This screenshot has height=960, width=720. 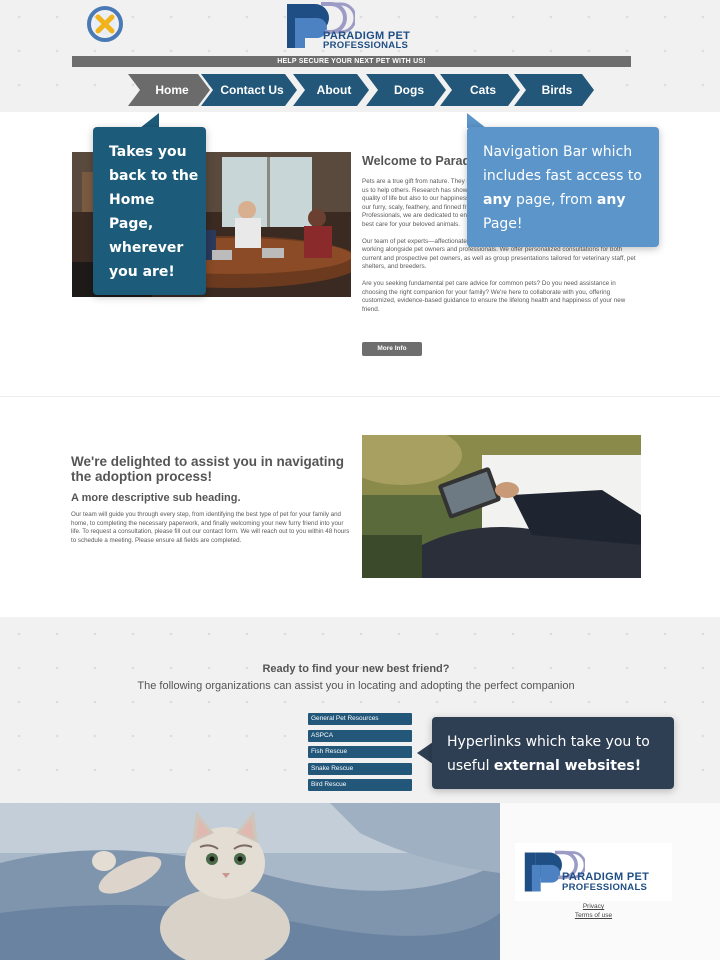 What do you see at coordinates (605, 887) in the screenshot?
I see `footer-brand-line2: PROFESSIONALS` at bounding box center [605, 887].